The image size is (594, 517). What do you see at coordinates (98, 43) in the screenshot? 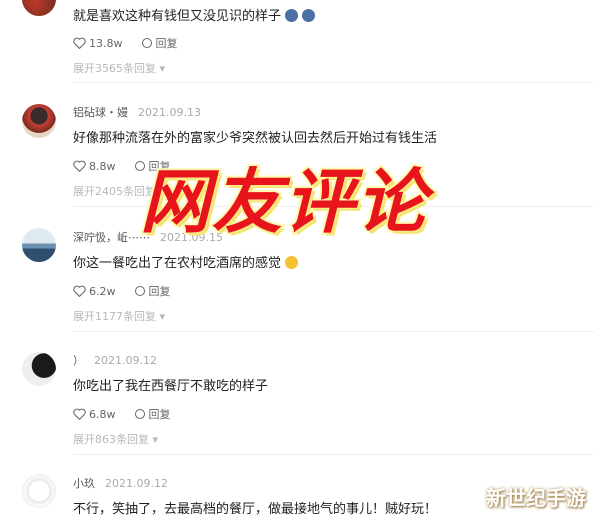
I see `like-button: 13.8w` at bounding box center [98, 43].